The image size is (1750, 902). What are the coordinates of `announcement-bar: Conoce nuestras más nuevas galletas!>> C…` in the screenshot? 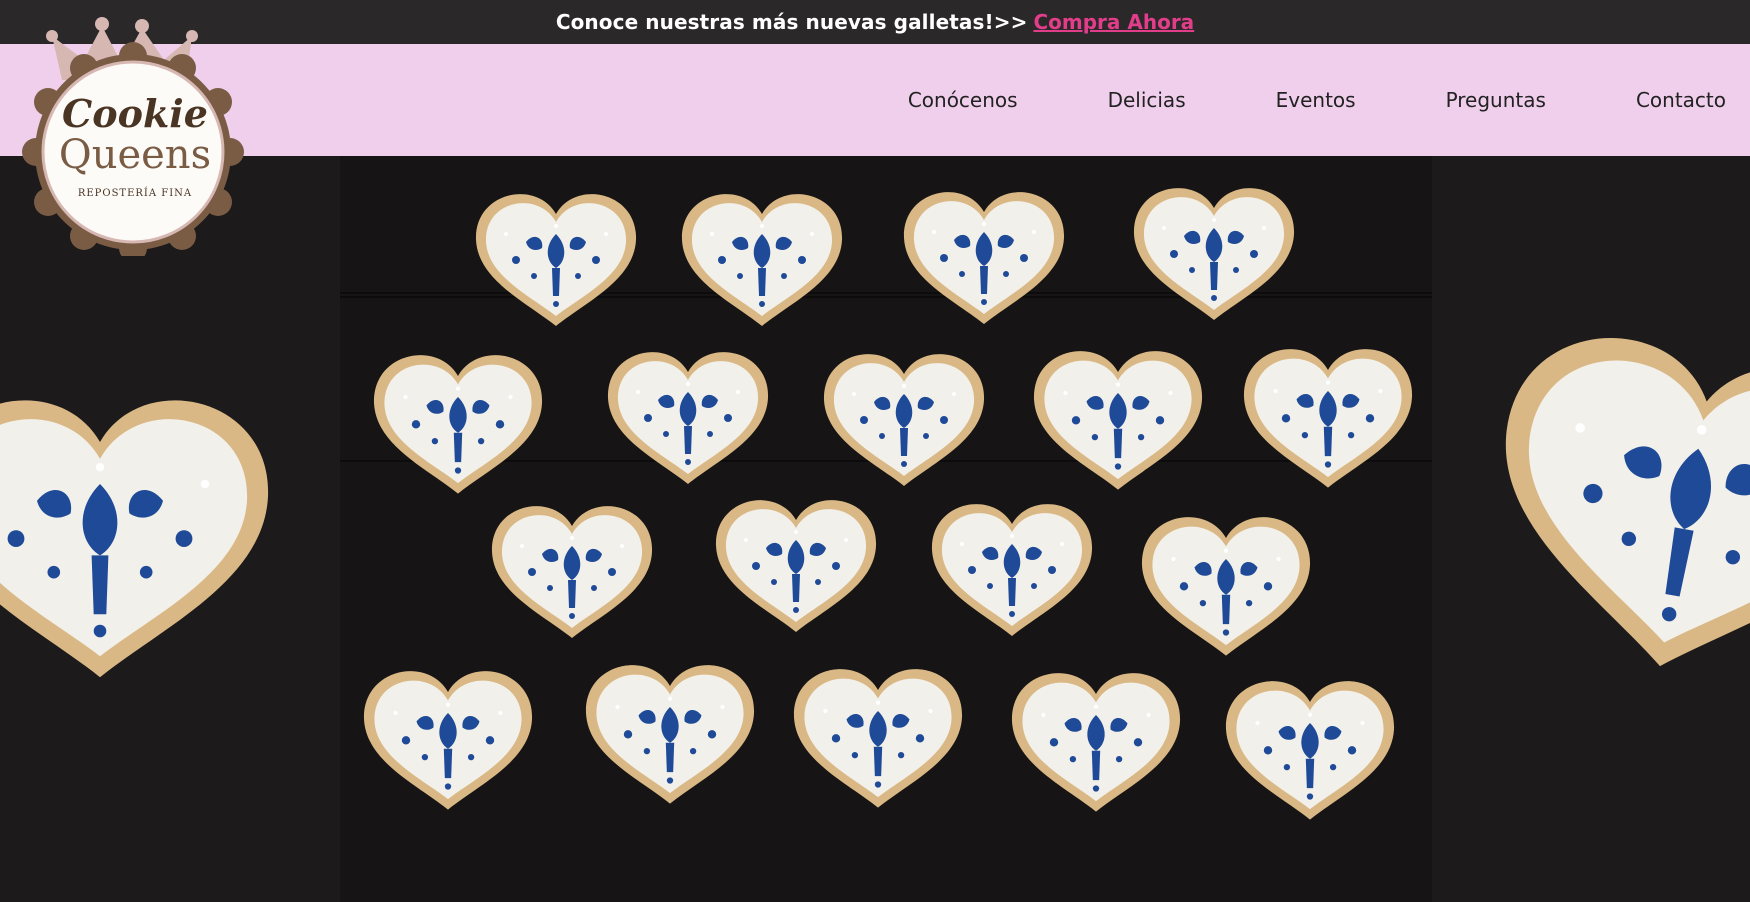 It's located at (875, 22).